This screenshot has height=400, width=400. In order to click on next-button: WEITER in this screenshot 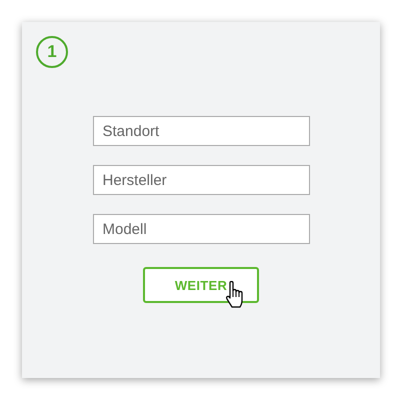, I will do `click(201, 285)`.